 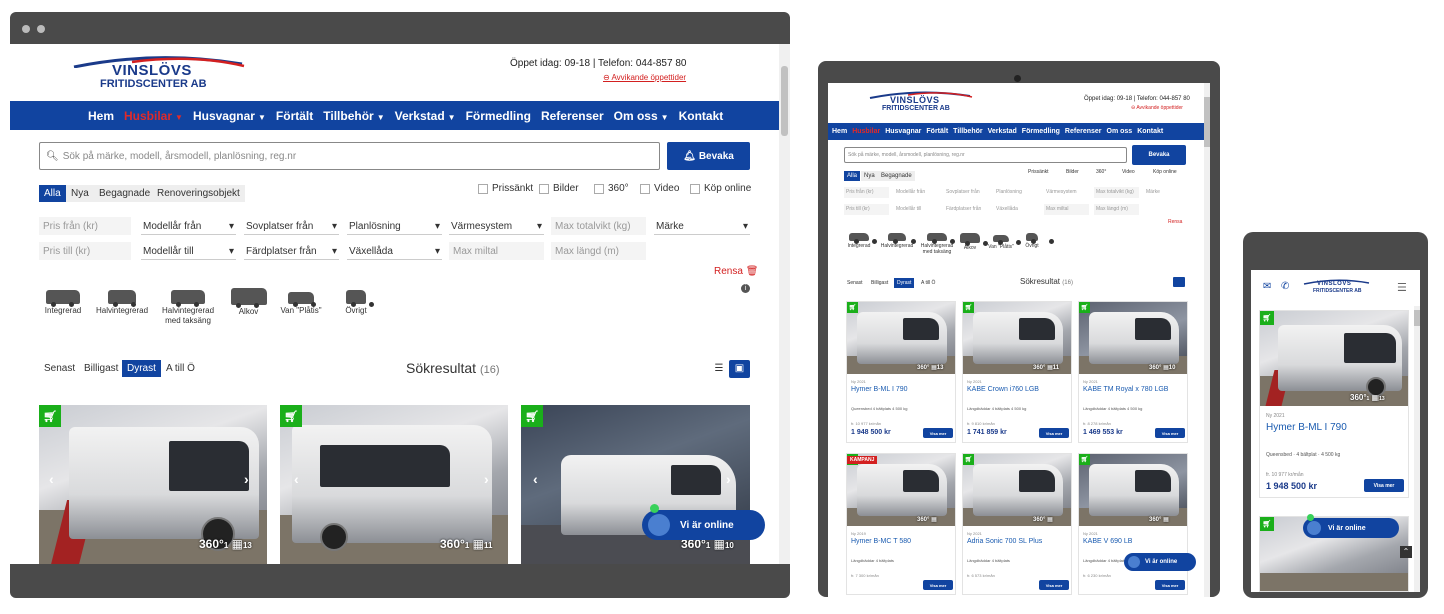 What do you see at coordinates (745, 288) in the screenshot?
I see `info-icon: i` at bounding box center [745, 288].